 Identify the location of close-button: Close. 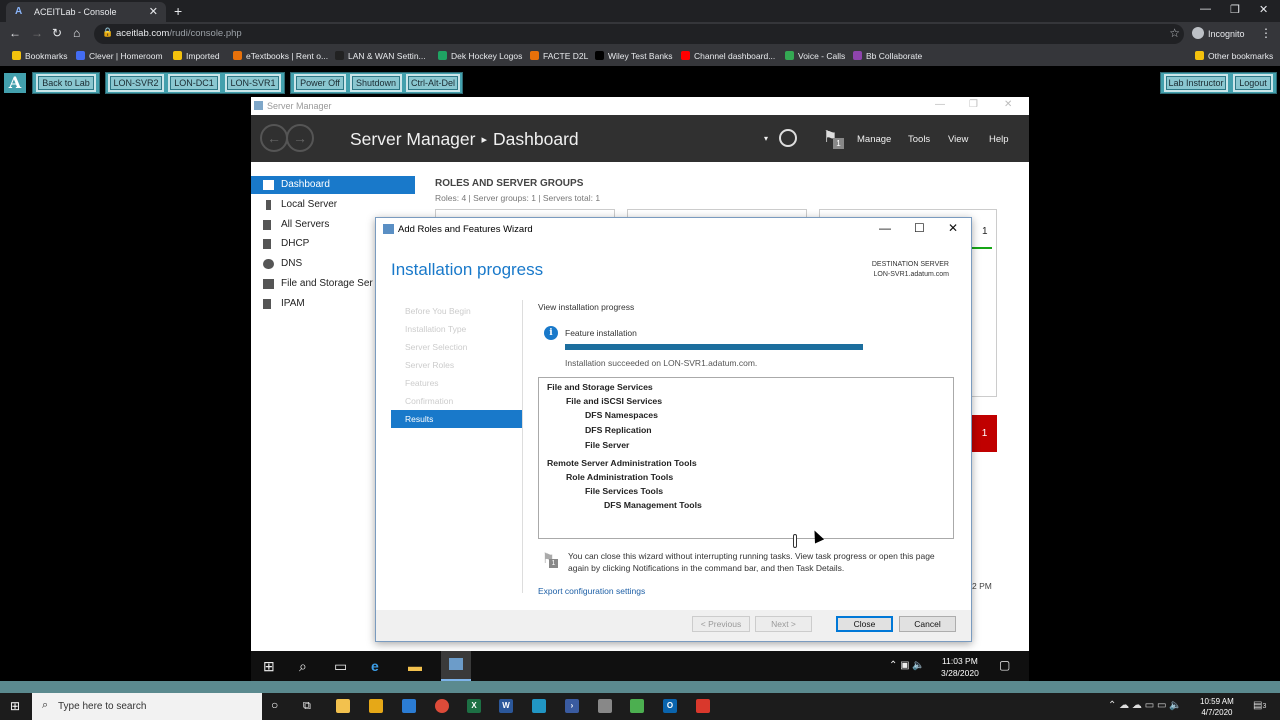
(864, 624).